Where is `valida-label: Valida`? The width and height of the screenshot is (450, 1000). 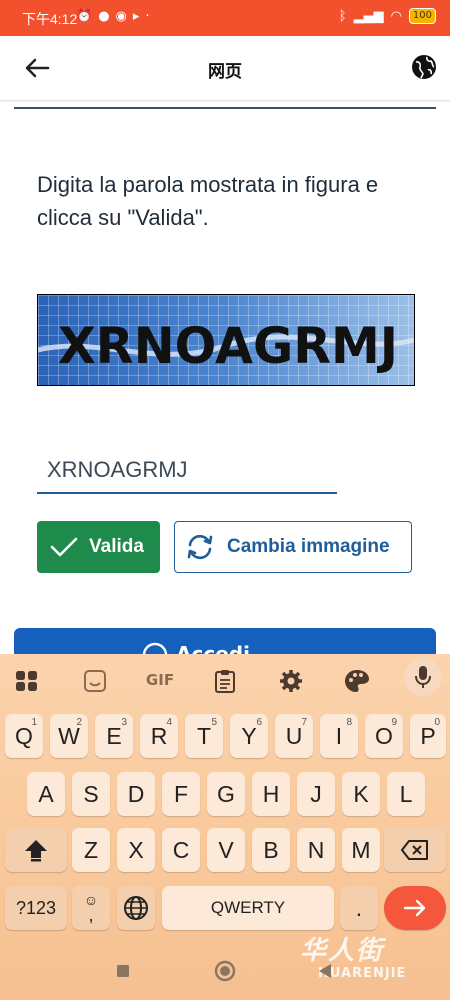 valida-label: Valida is located at coordinates (116, 546).